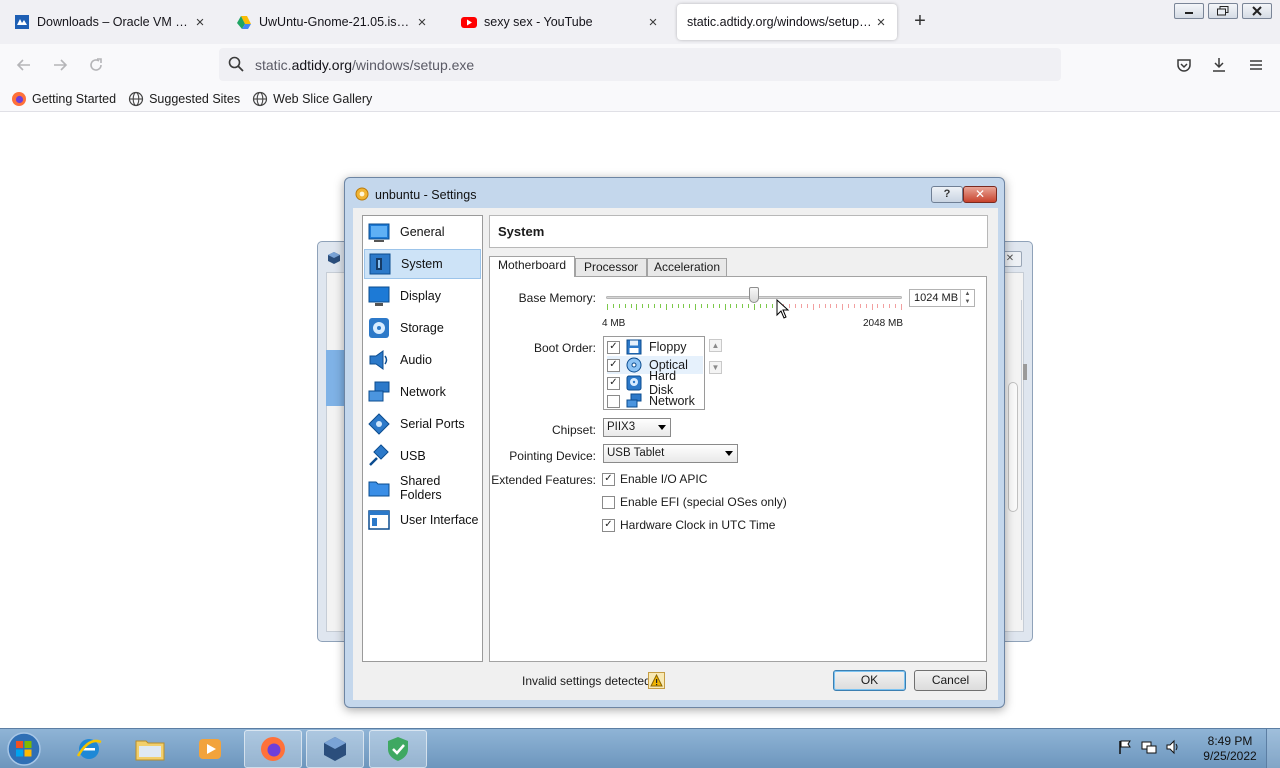 The width and height of the screenshot is (1280, 768). Describe the element at coordinates (613, 365) in the screenshot. I see `boot-optical-checkbox: ✓` at that location.